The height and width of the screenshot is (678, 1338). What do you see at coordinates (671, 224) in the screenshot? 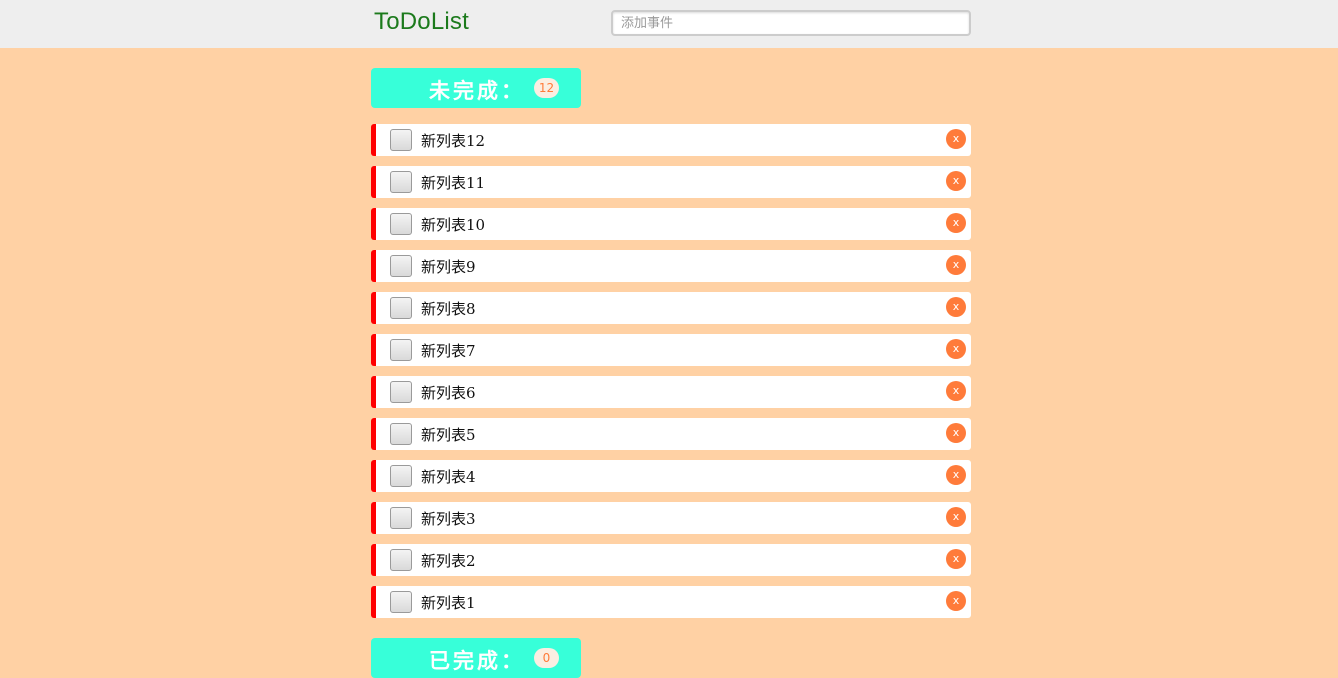
I see `todo-item: 新列表10 x` at bounding box center [671, 224].